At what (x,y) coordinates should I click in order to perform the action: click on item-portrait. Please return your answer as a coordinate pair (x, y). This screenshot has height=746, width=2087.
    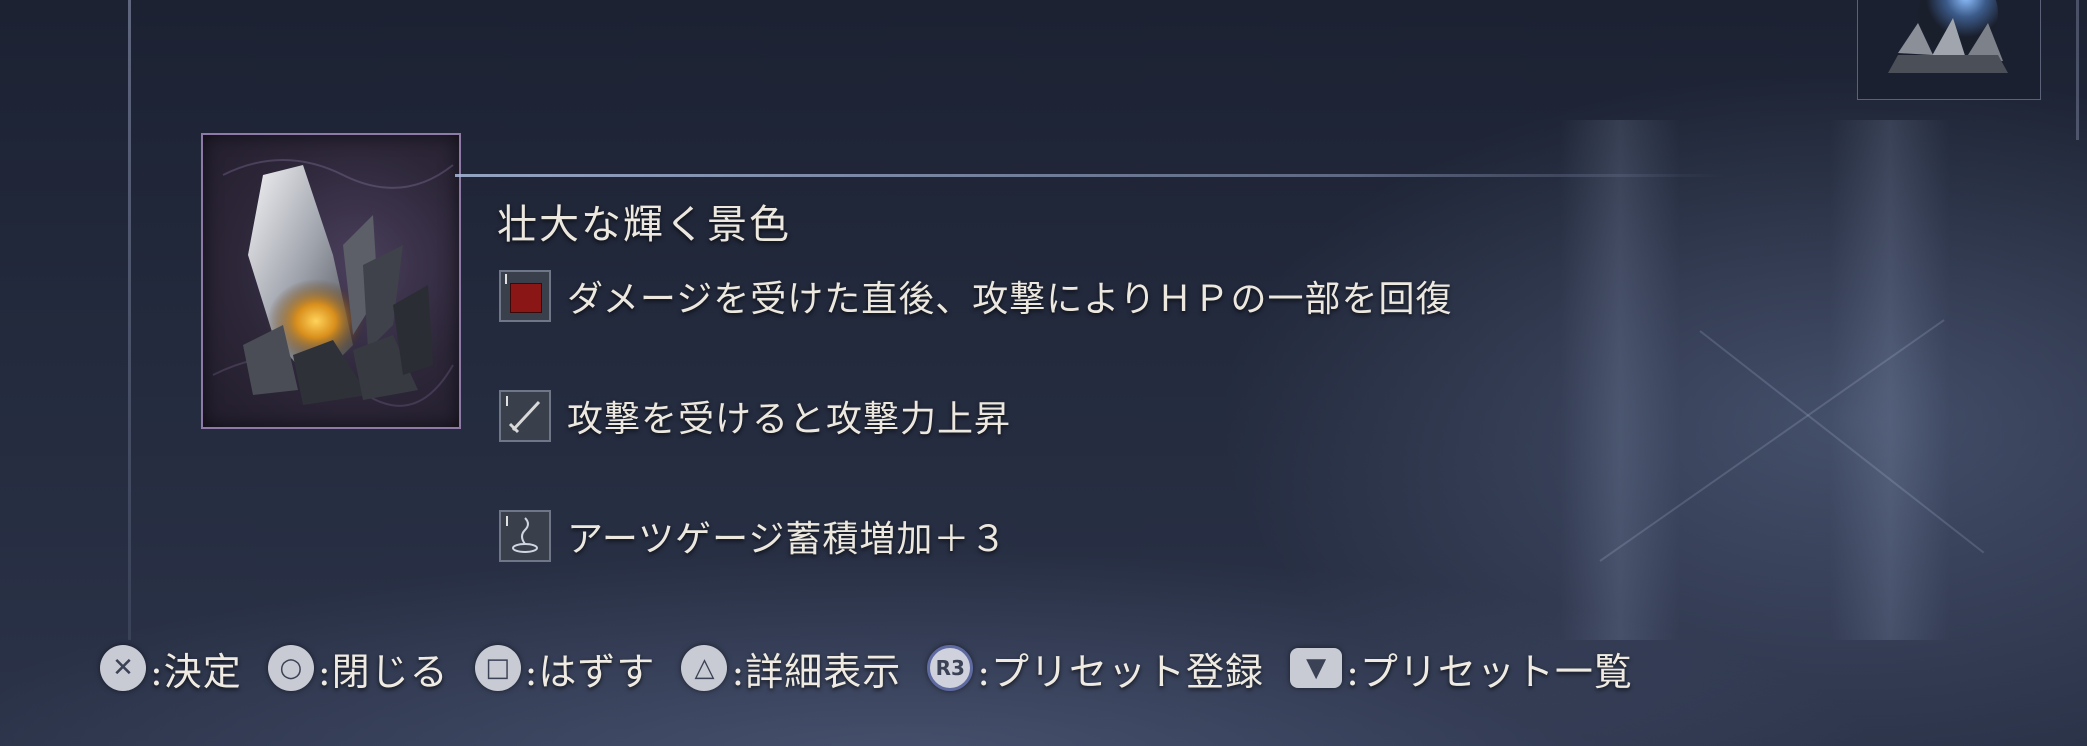
    Looking at the image, I should click on (331, 281).